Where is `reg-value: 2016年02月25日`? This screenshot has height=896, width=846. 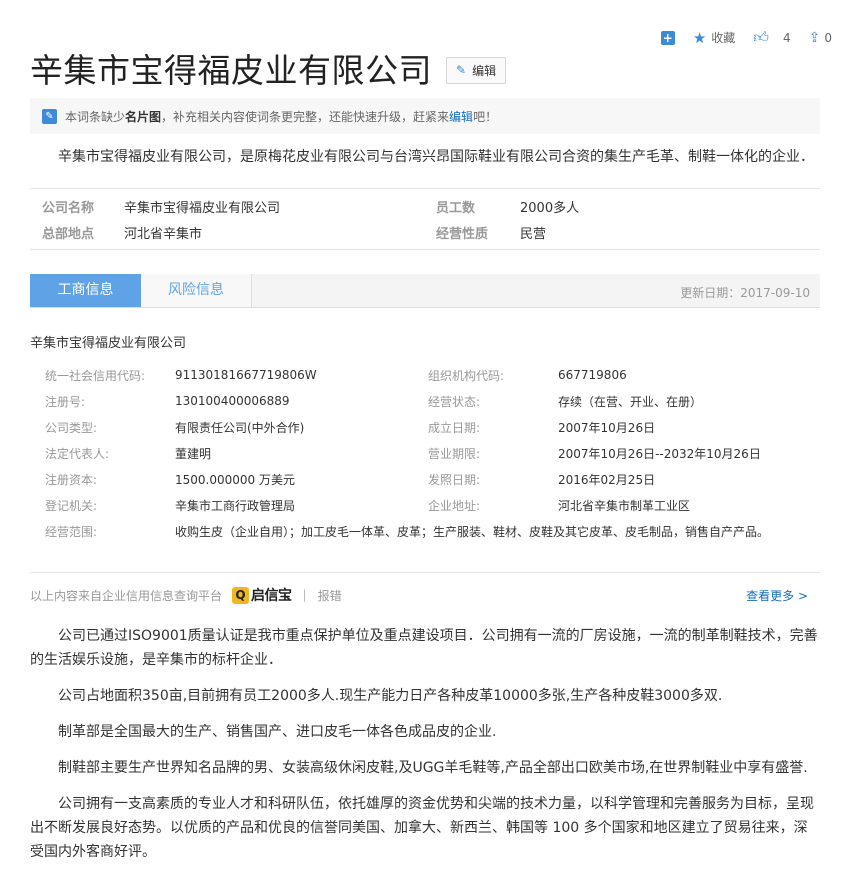 reg-value: 2016年02月25日 is located at coordinates (607, 479).